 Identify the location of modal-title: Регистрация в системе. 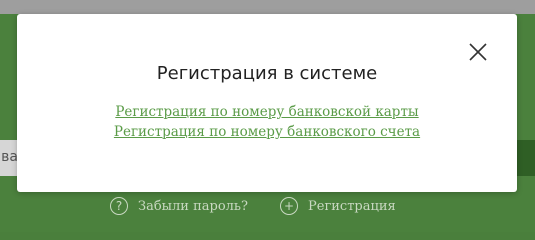
(267, 73).